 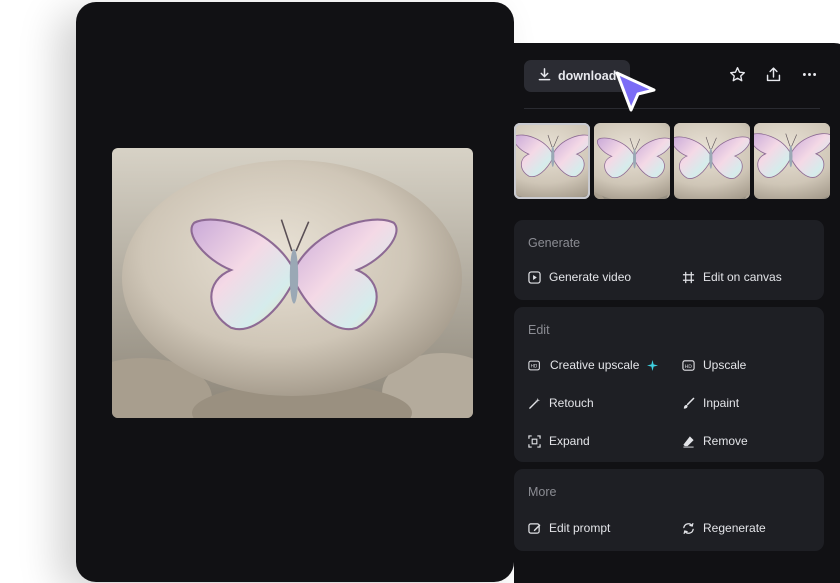 I want to click on item-label: Upscale, so click(x=725, y=365).